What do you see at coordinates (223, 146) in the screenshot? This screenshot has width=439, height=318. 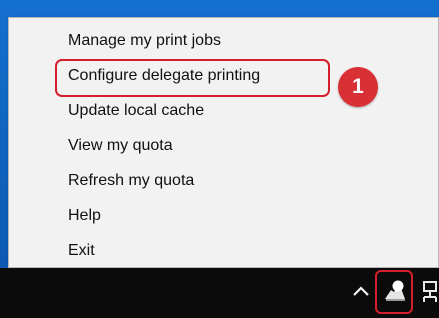 I see `menu-item-view-quota: View my quota` at bounding box center [223, 146].